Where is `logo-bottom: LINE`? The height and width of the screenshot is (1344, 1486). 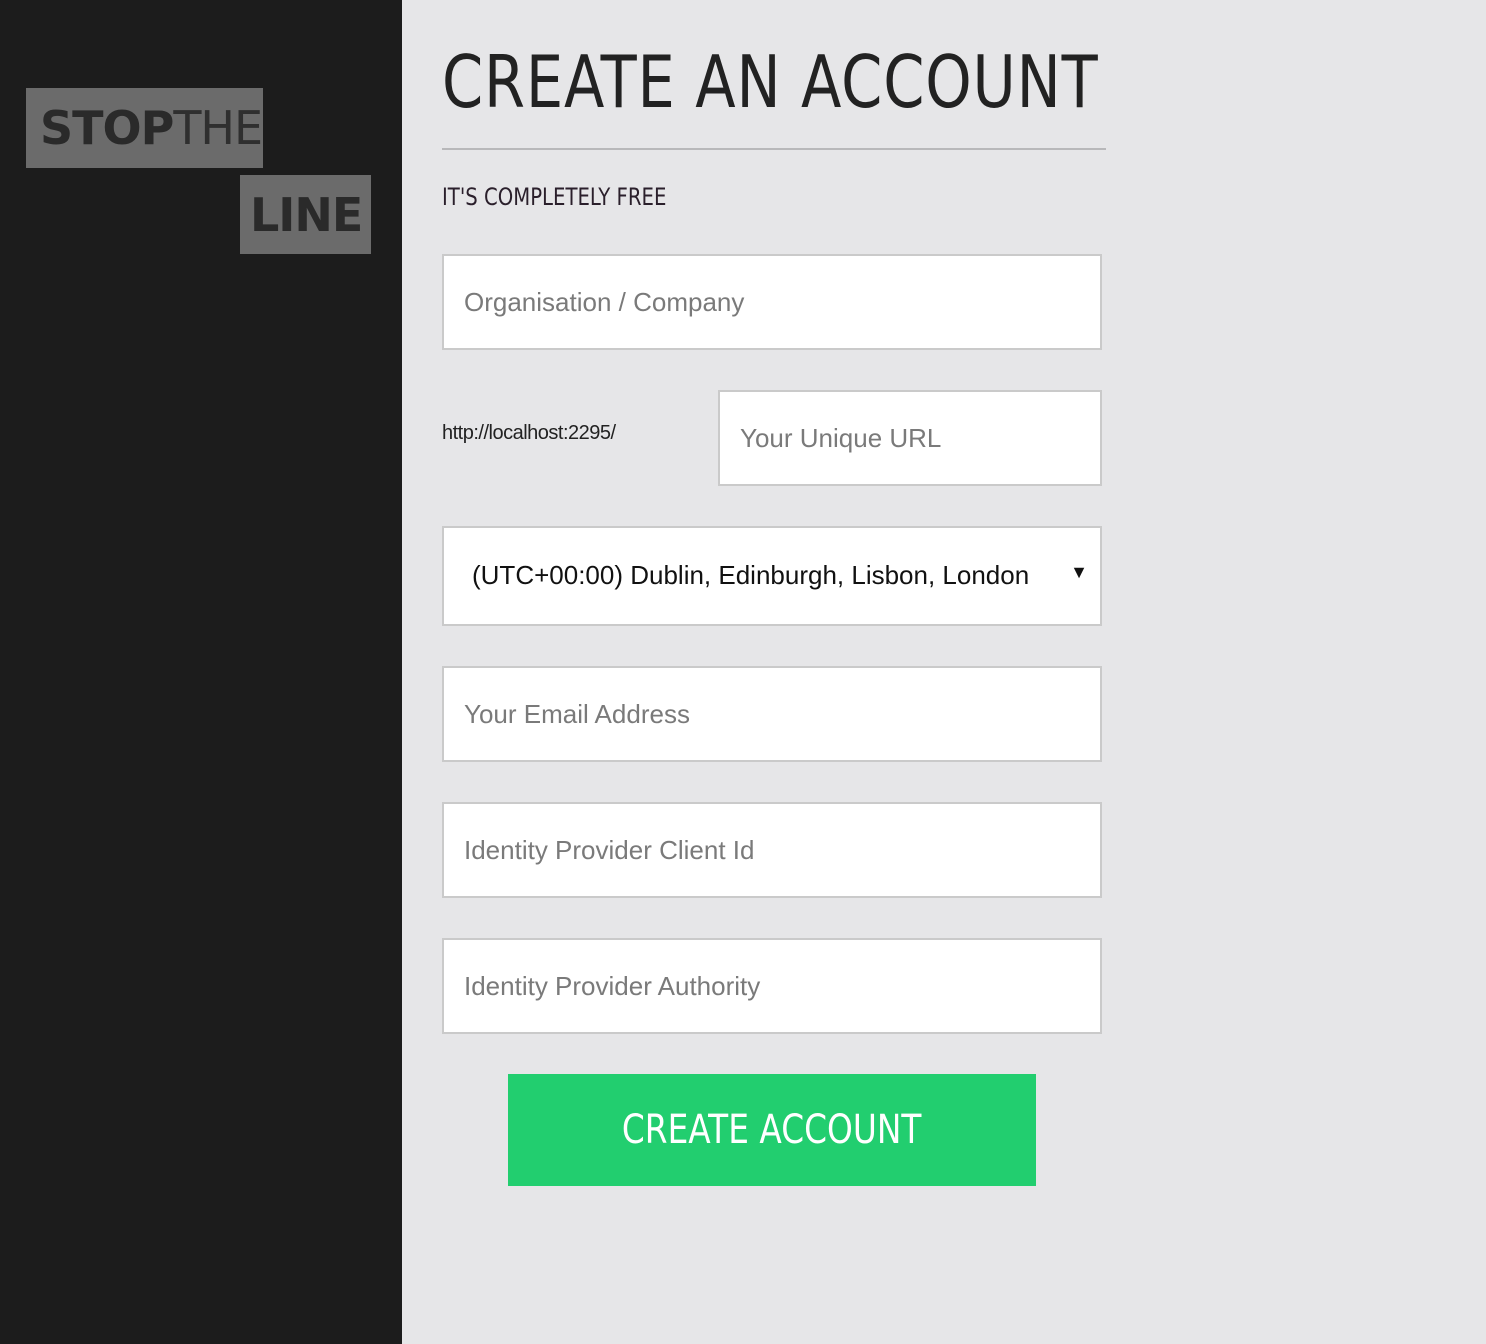 logo-bottom: LINE is located at coordinates (305, 214).